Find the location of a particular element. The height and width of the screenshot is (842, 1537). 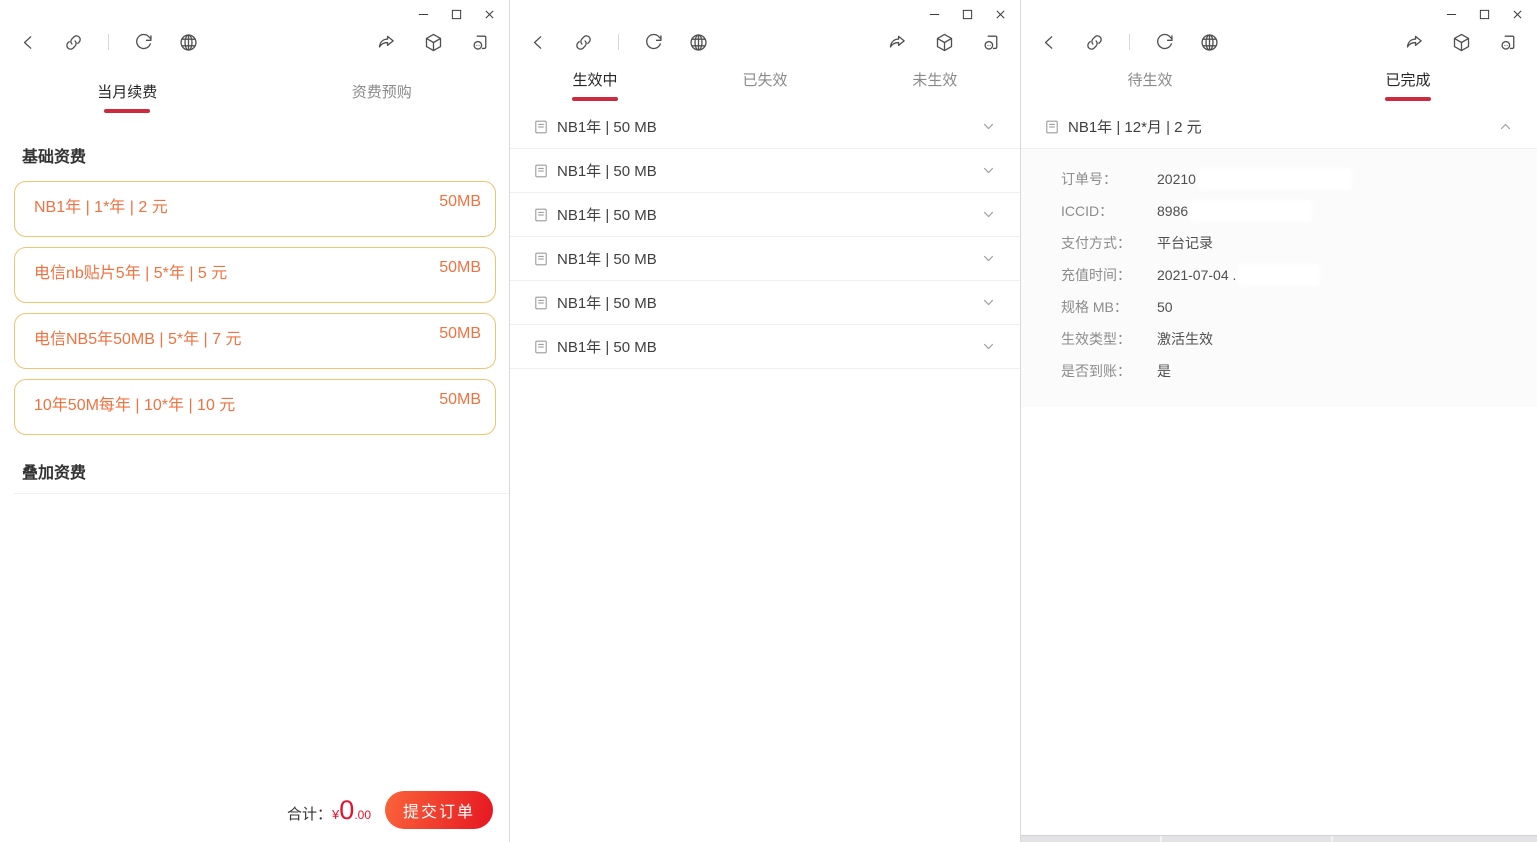

detail-row-order-number: 订单号： 20210 is located at coordinates (1287, 179).